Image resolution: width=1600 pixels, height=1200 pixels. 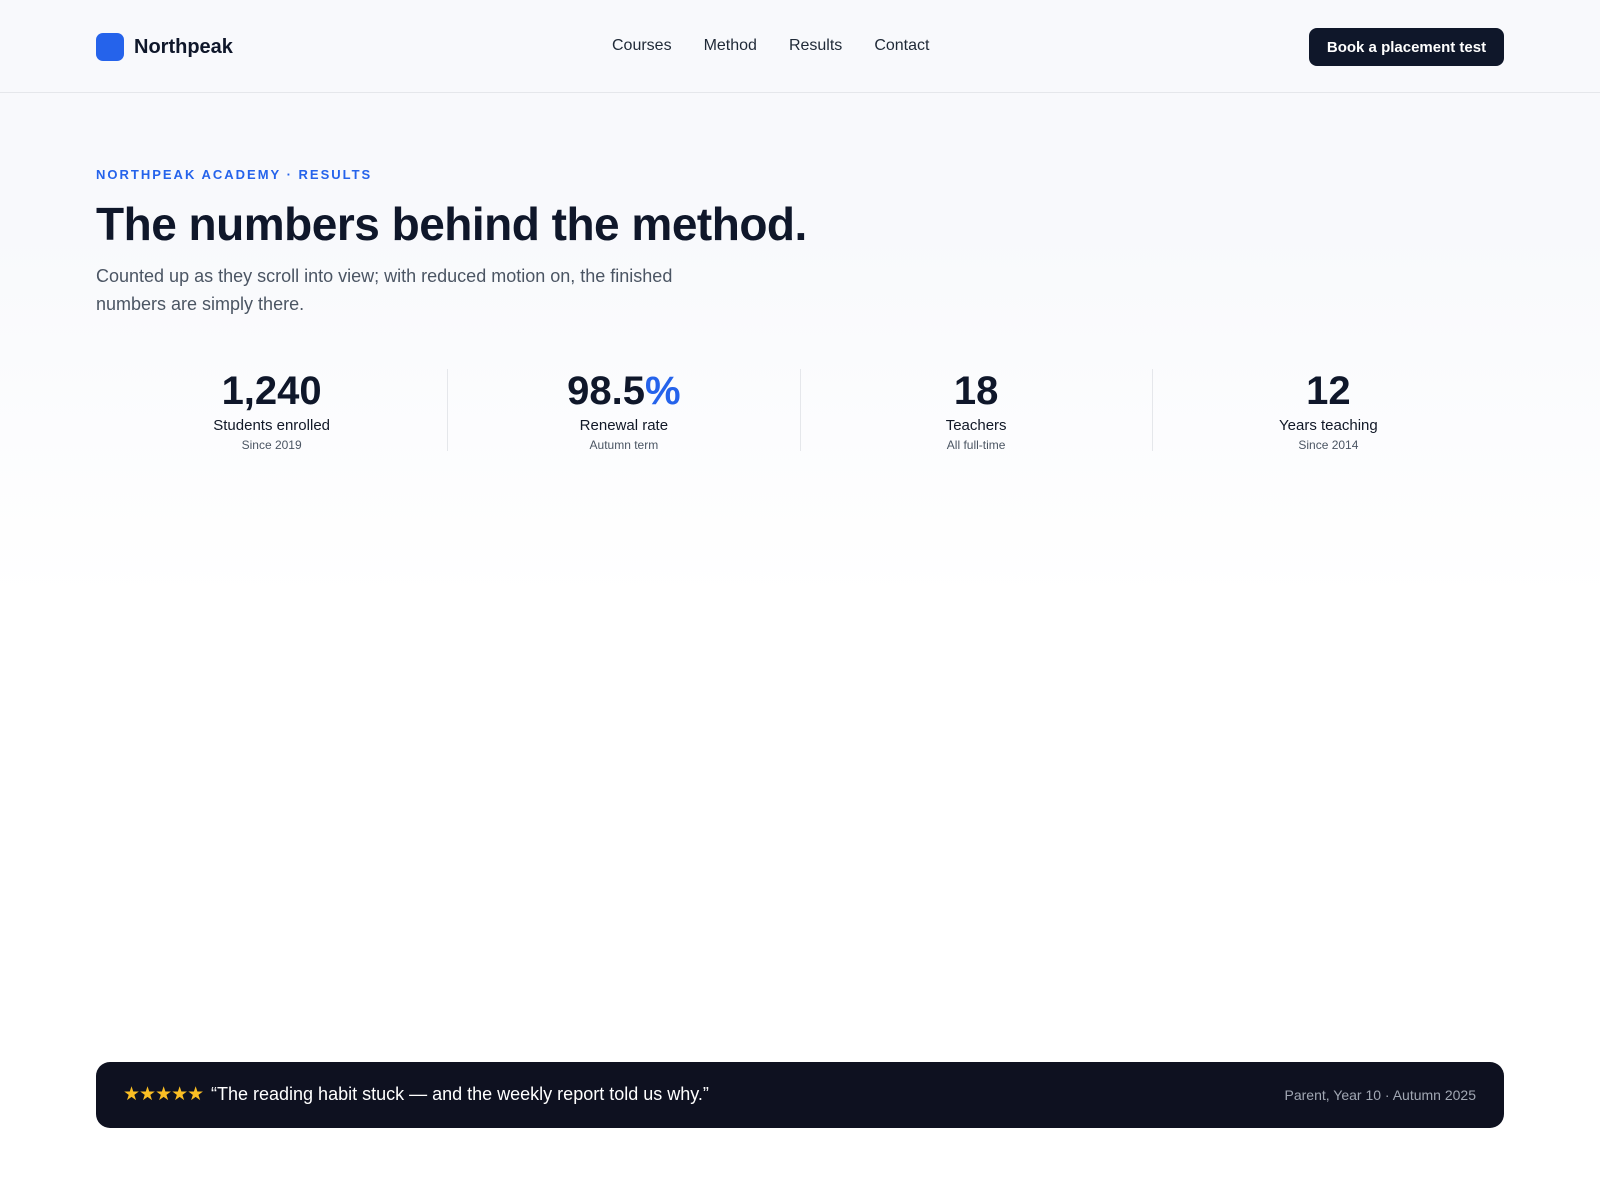 What do you see at coordinates (110, 47) in the screenshot?
I see `brand-logo-icon` at bounding box center [110, 47].